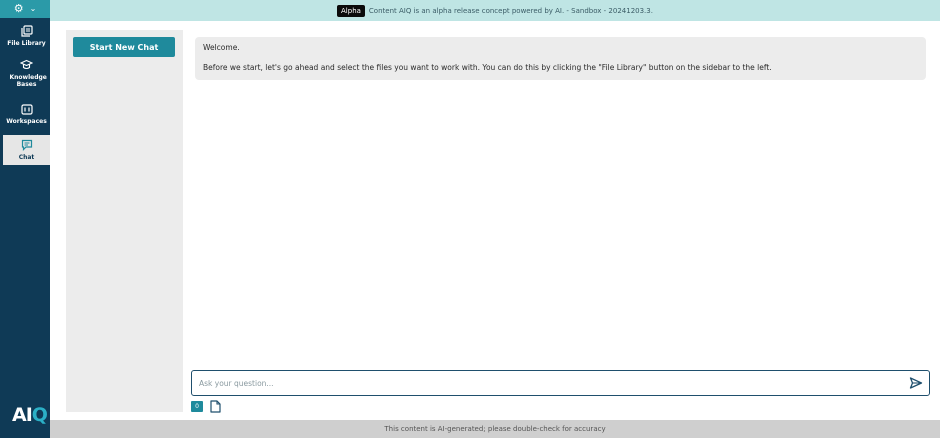 The width and height of the screenshot is (940, 438). What do you see at coordinates (18, 8) in the screenshot?
I see `gear-icon: ⚙` at bounding box center [18, 8].